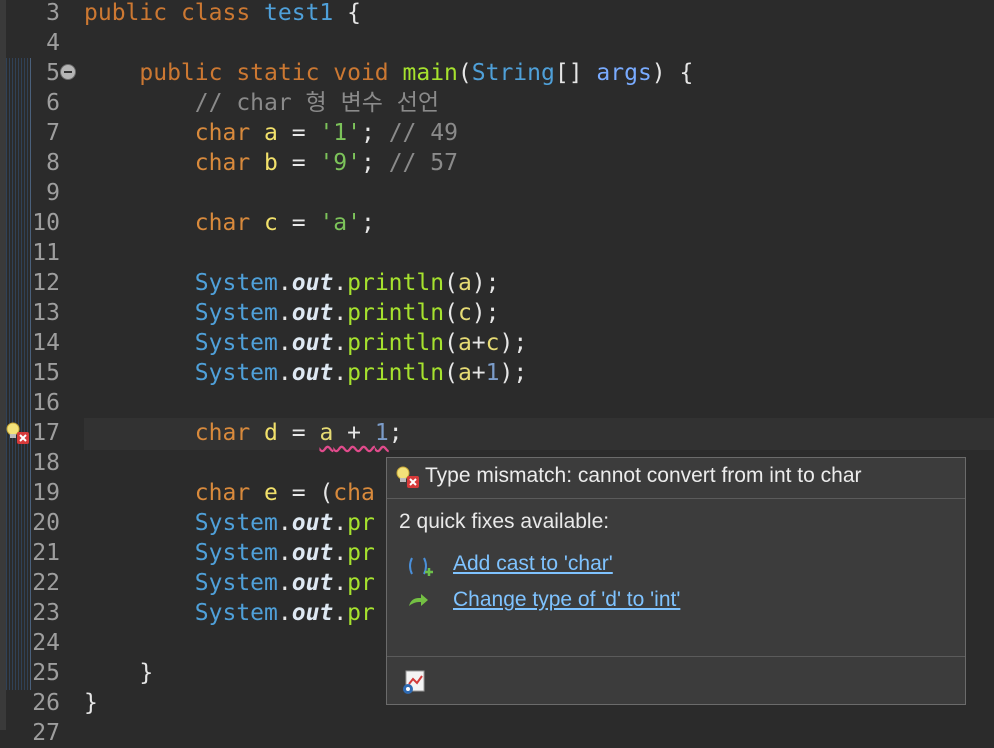 The width and height of the screenshot is (994, 748). I want to click on code-line: 8 char b = '9'; // 57, so click(497, 163).